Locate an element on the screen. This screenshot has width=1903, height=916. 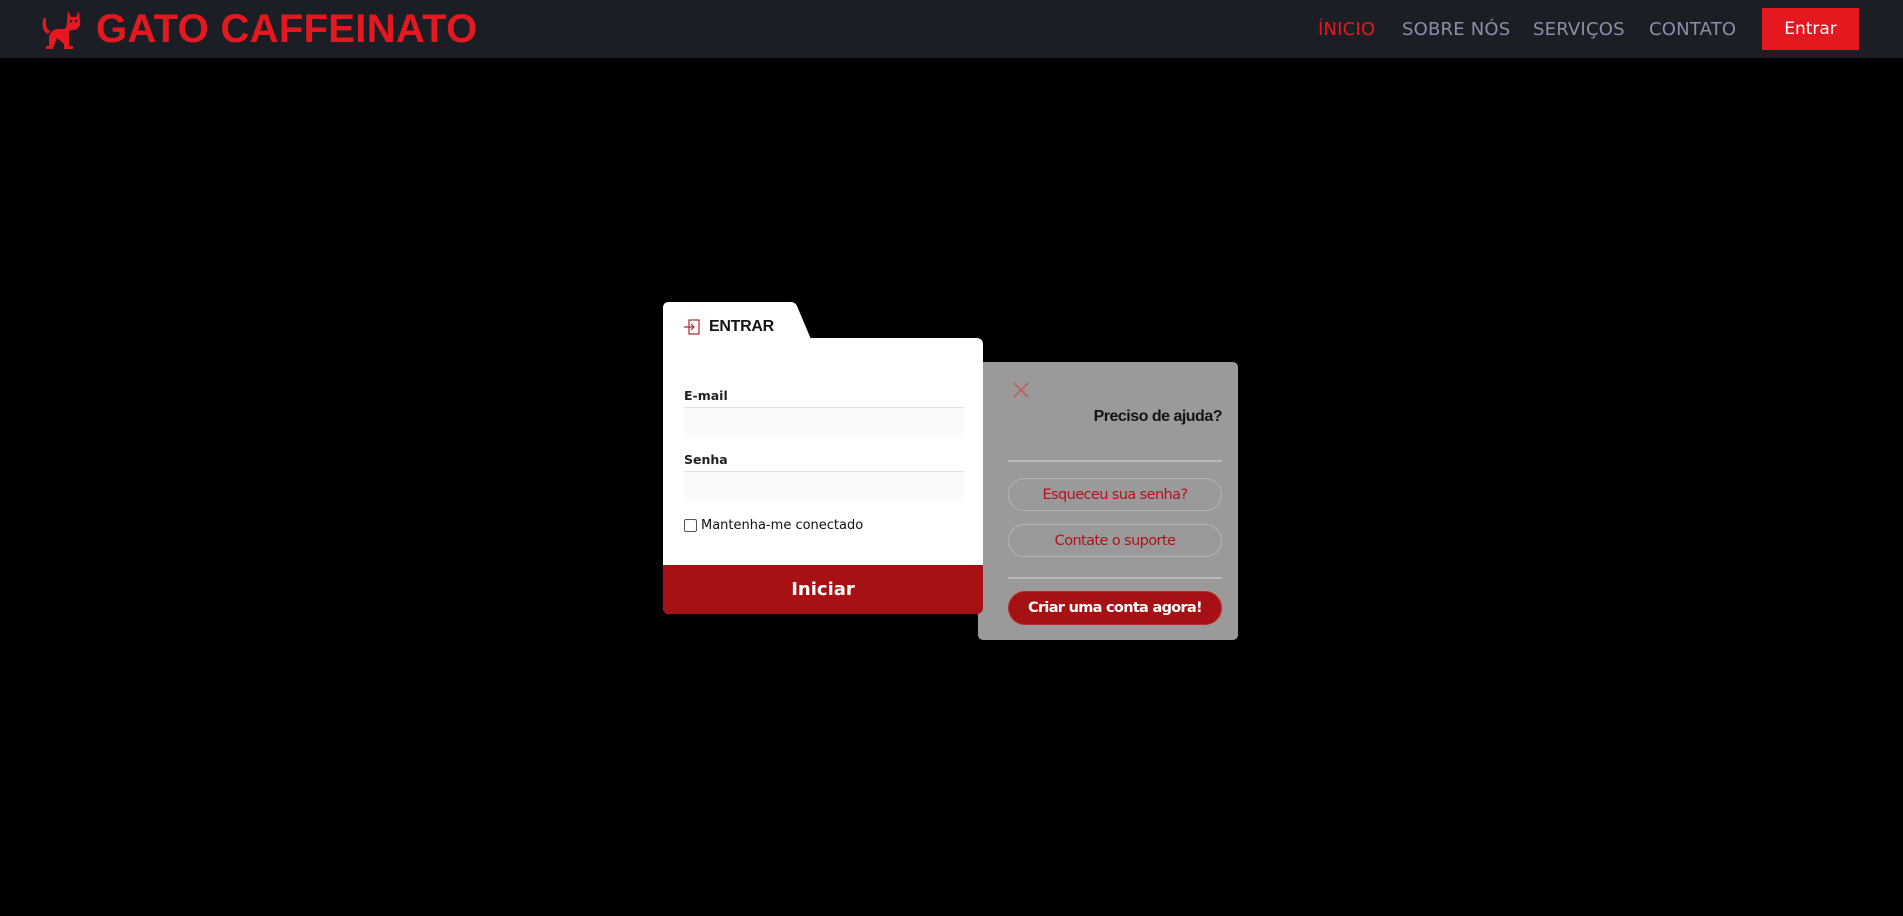
cat-icon is located at coordinates (61, 30).